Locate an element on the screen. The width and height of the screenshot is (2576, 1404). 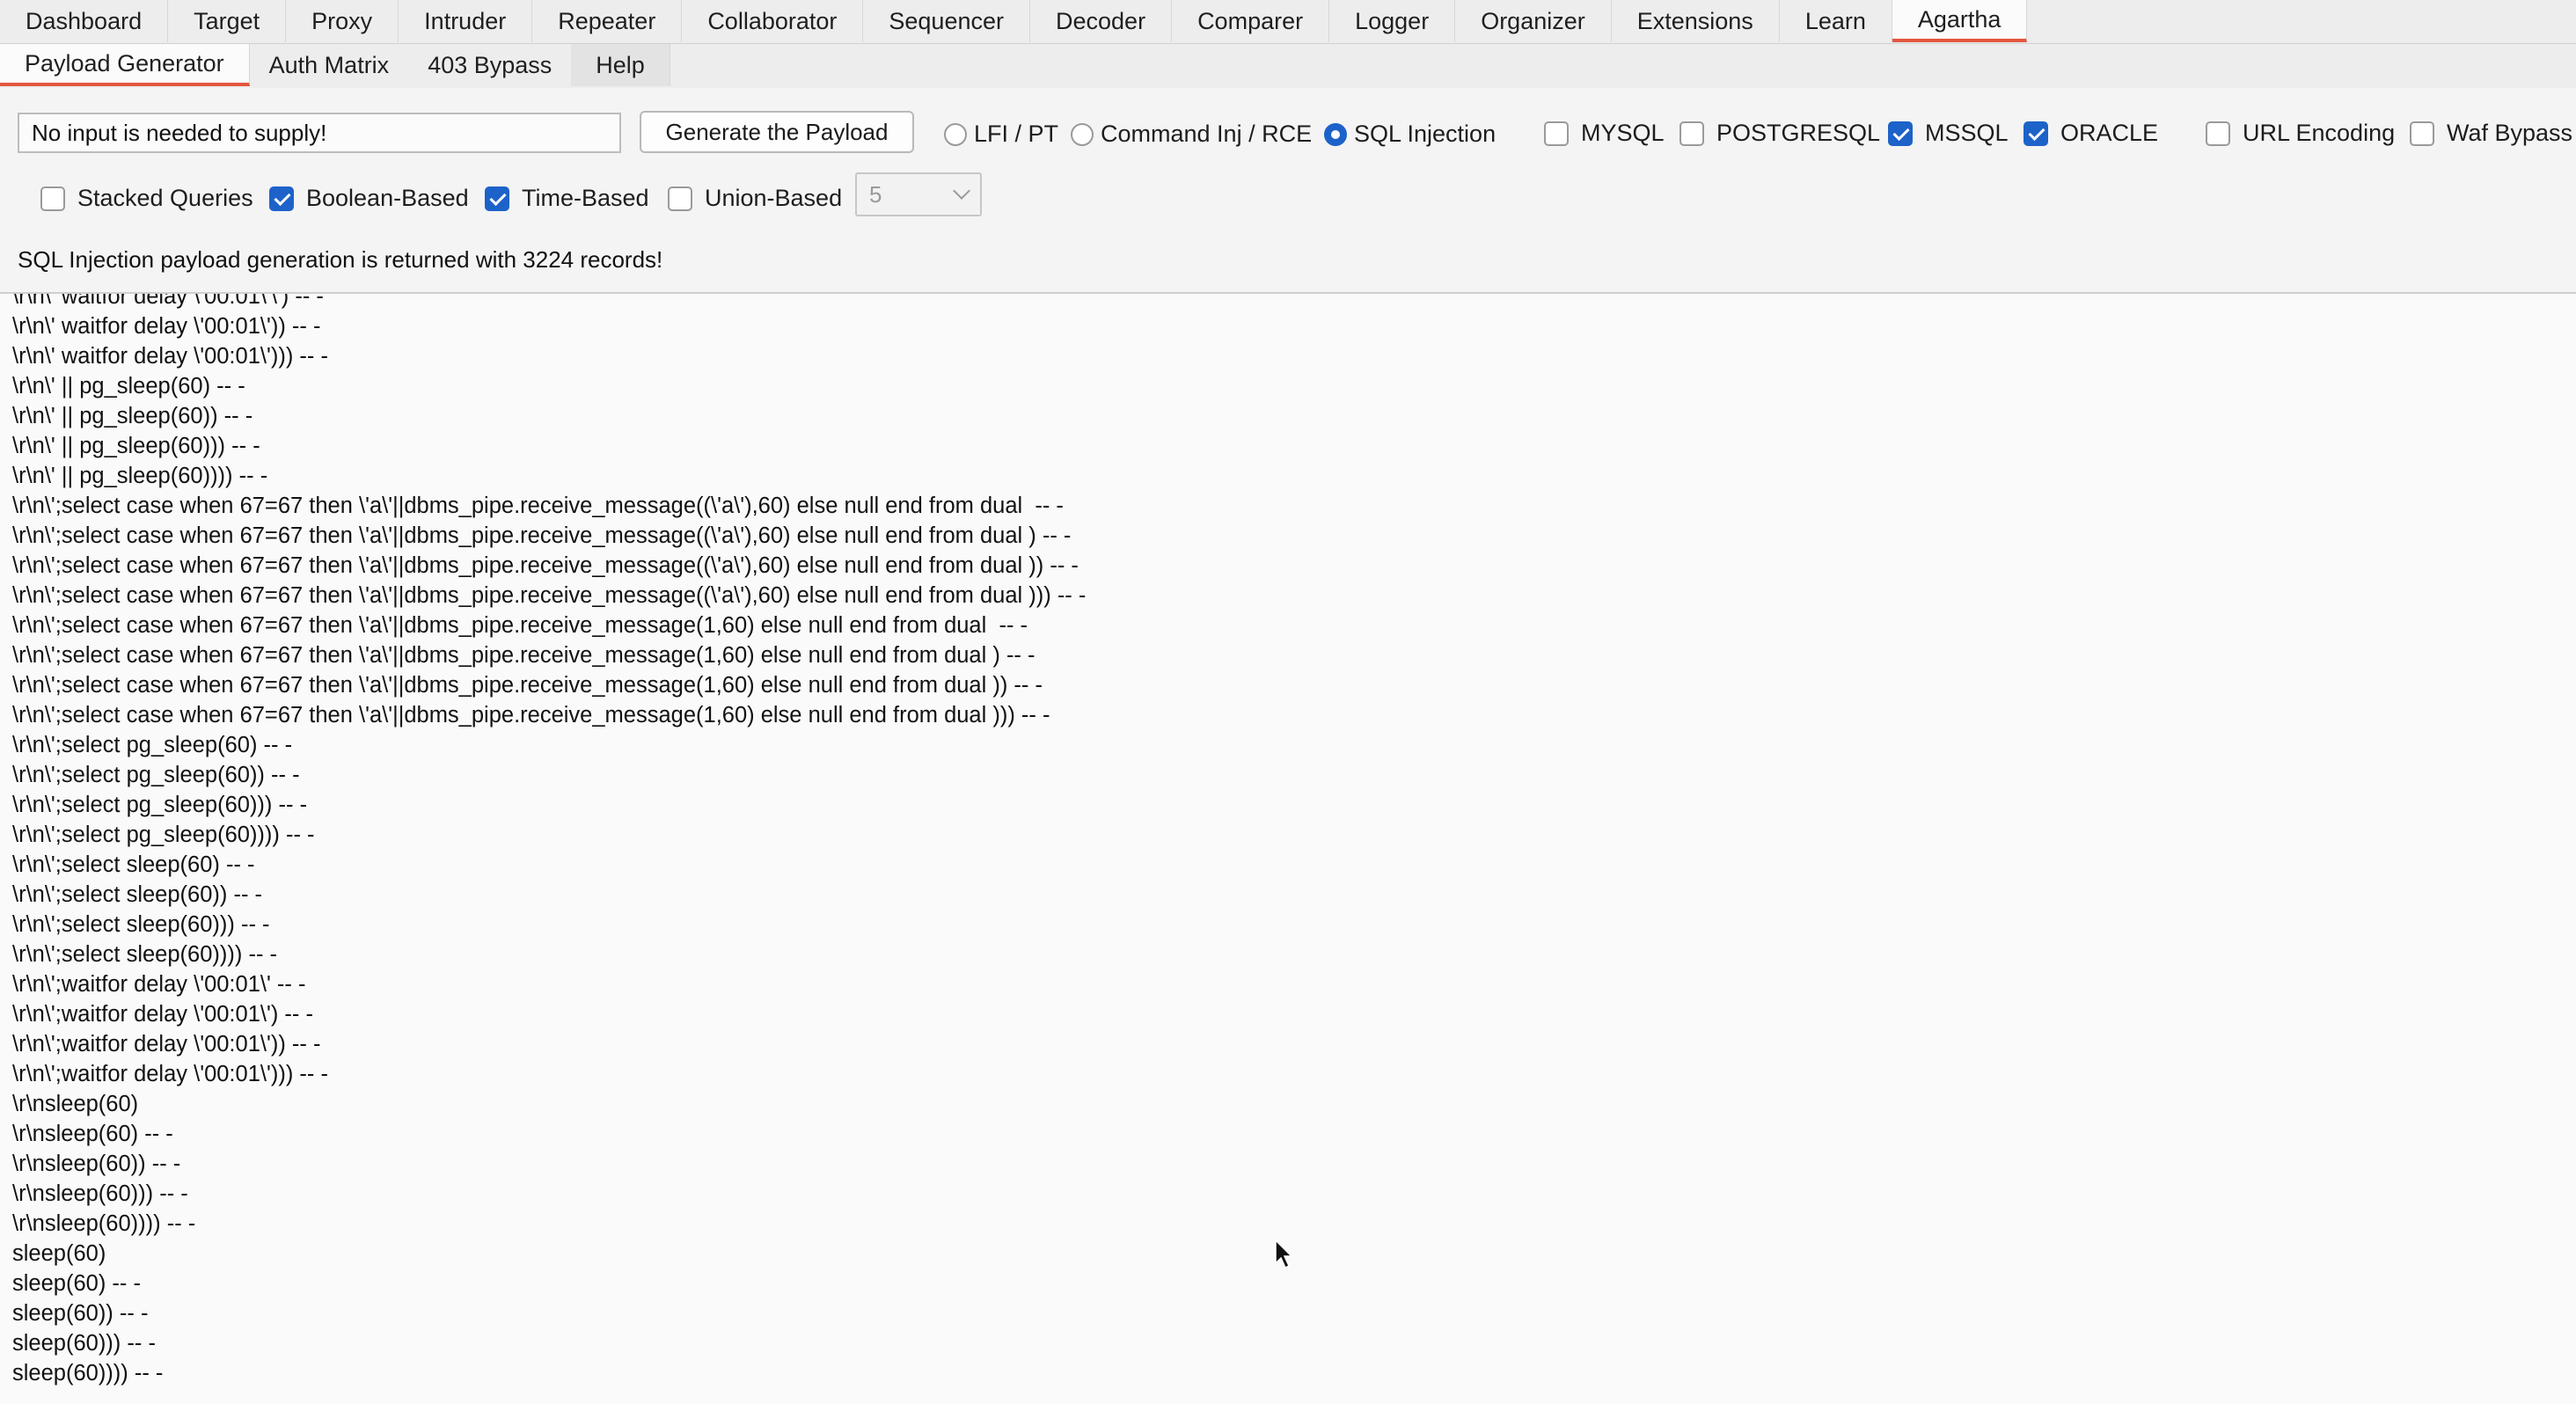
checkbox-time-based: Time-Based is located at coordinates (567, 198).